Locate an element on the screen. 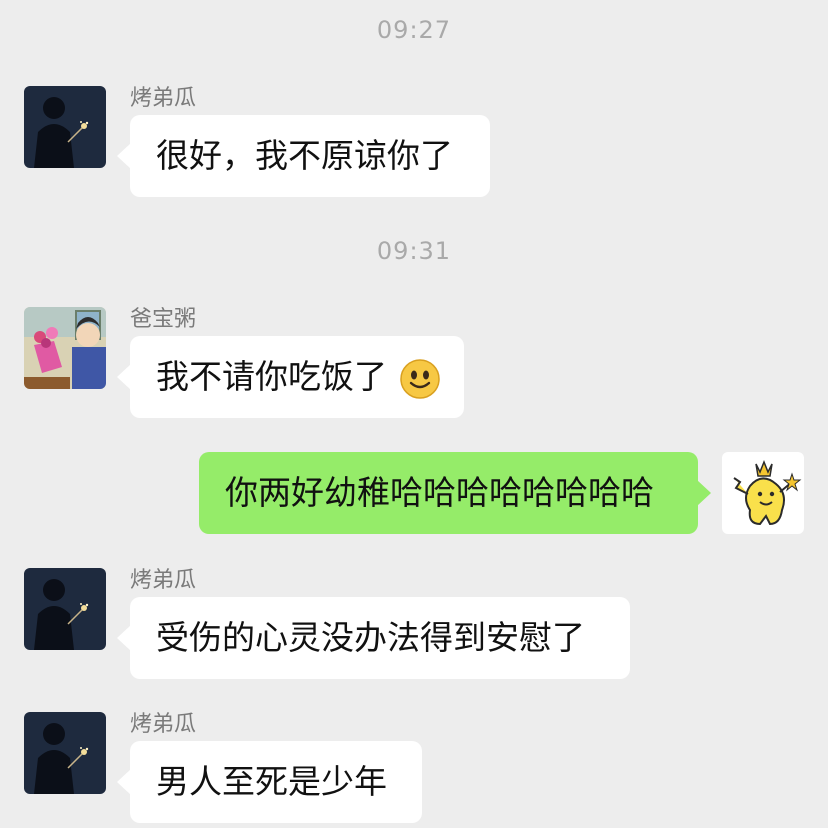 This screenshot has width=828, height=828. message-text: 很好，我不原谅你了 is located at coordinates (304, 155).